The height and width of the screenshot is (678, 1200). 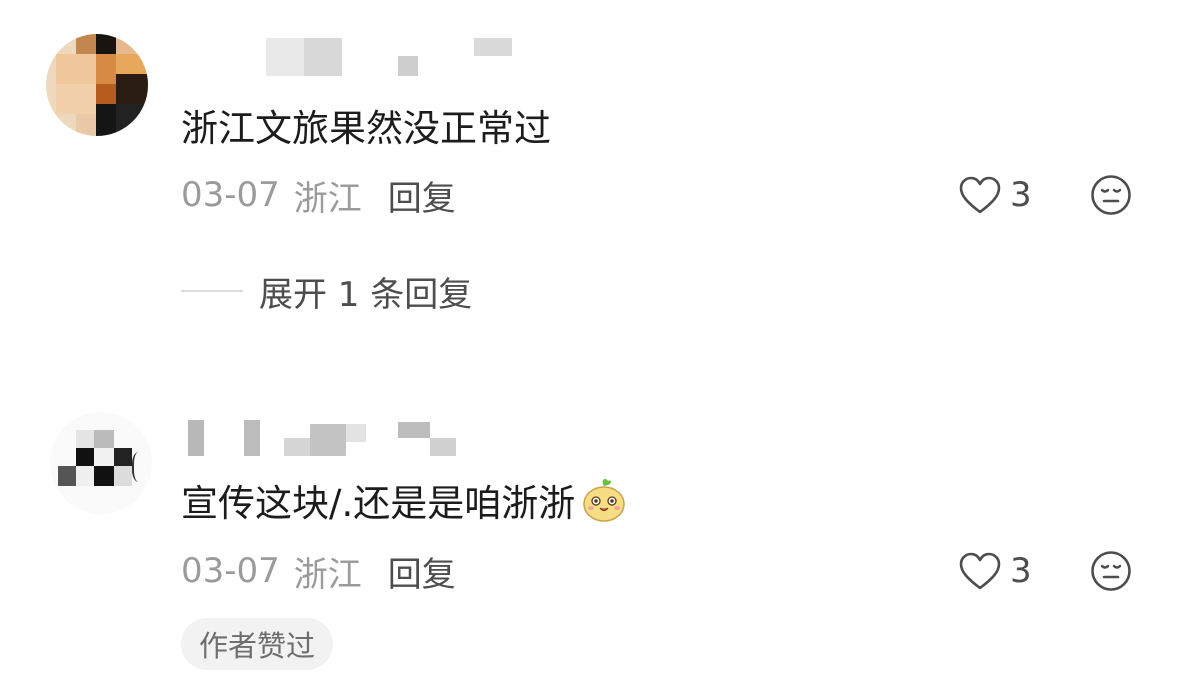 What do you see at coordinates (212, 291) in the screenshot?
I see `divider-line` at bounding box center [212, 291].